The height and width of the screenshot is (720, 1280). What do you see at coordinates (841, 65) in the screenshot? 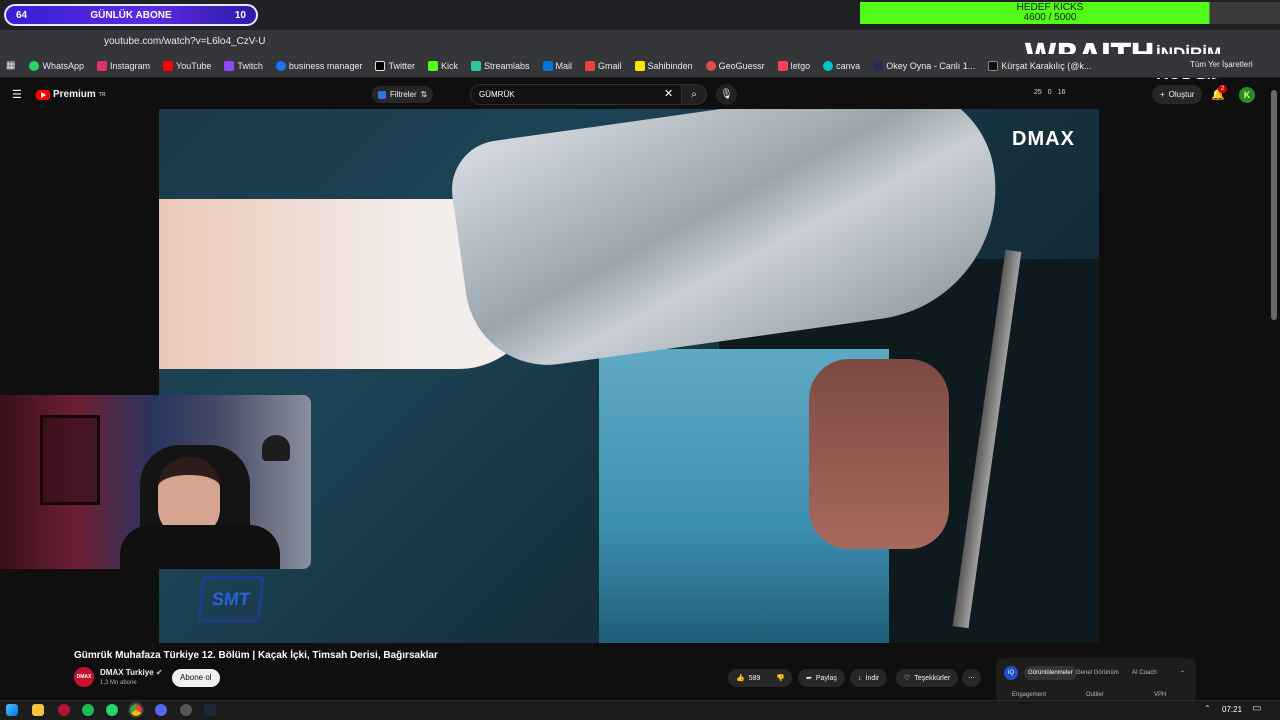
I see `bookmark-canva: canva` at bounding box center [841, 65].